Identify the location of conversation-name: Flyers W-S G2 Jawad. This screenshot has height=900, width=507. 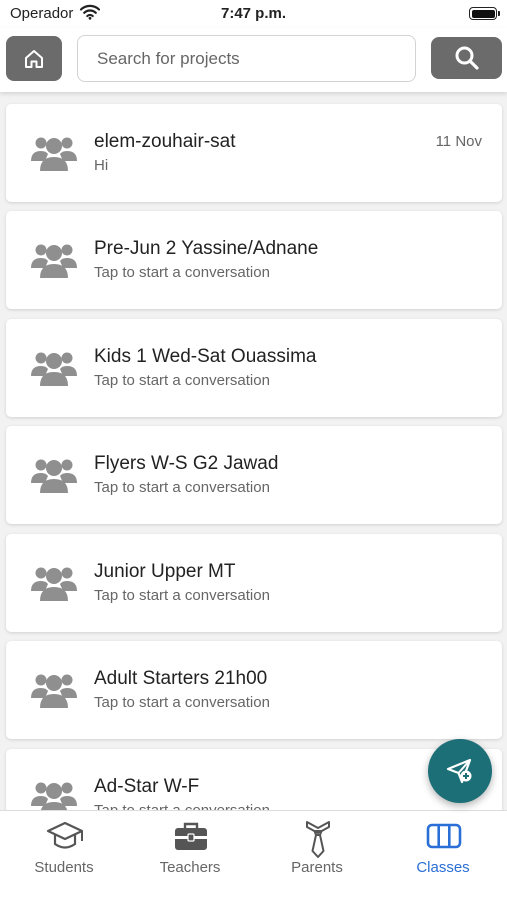
(186, 463).